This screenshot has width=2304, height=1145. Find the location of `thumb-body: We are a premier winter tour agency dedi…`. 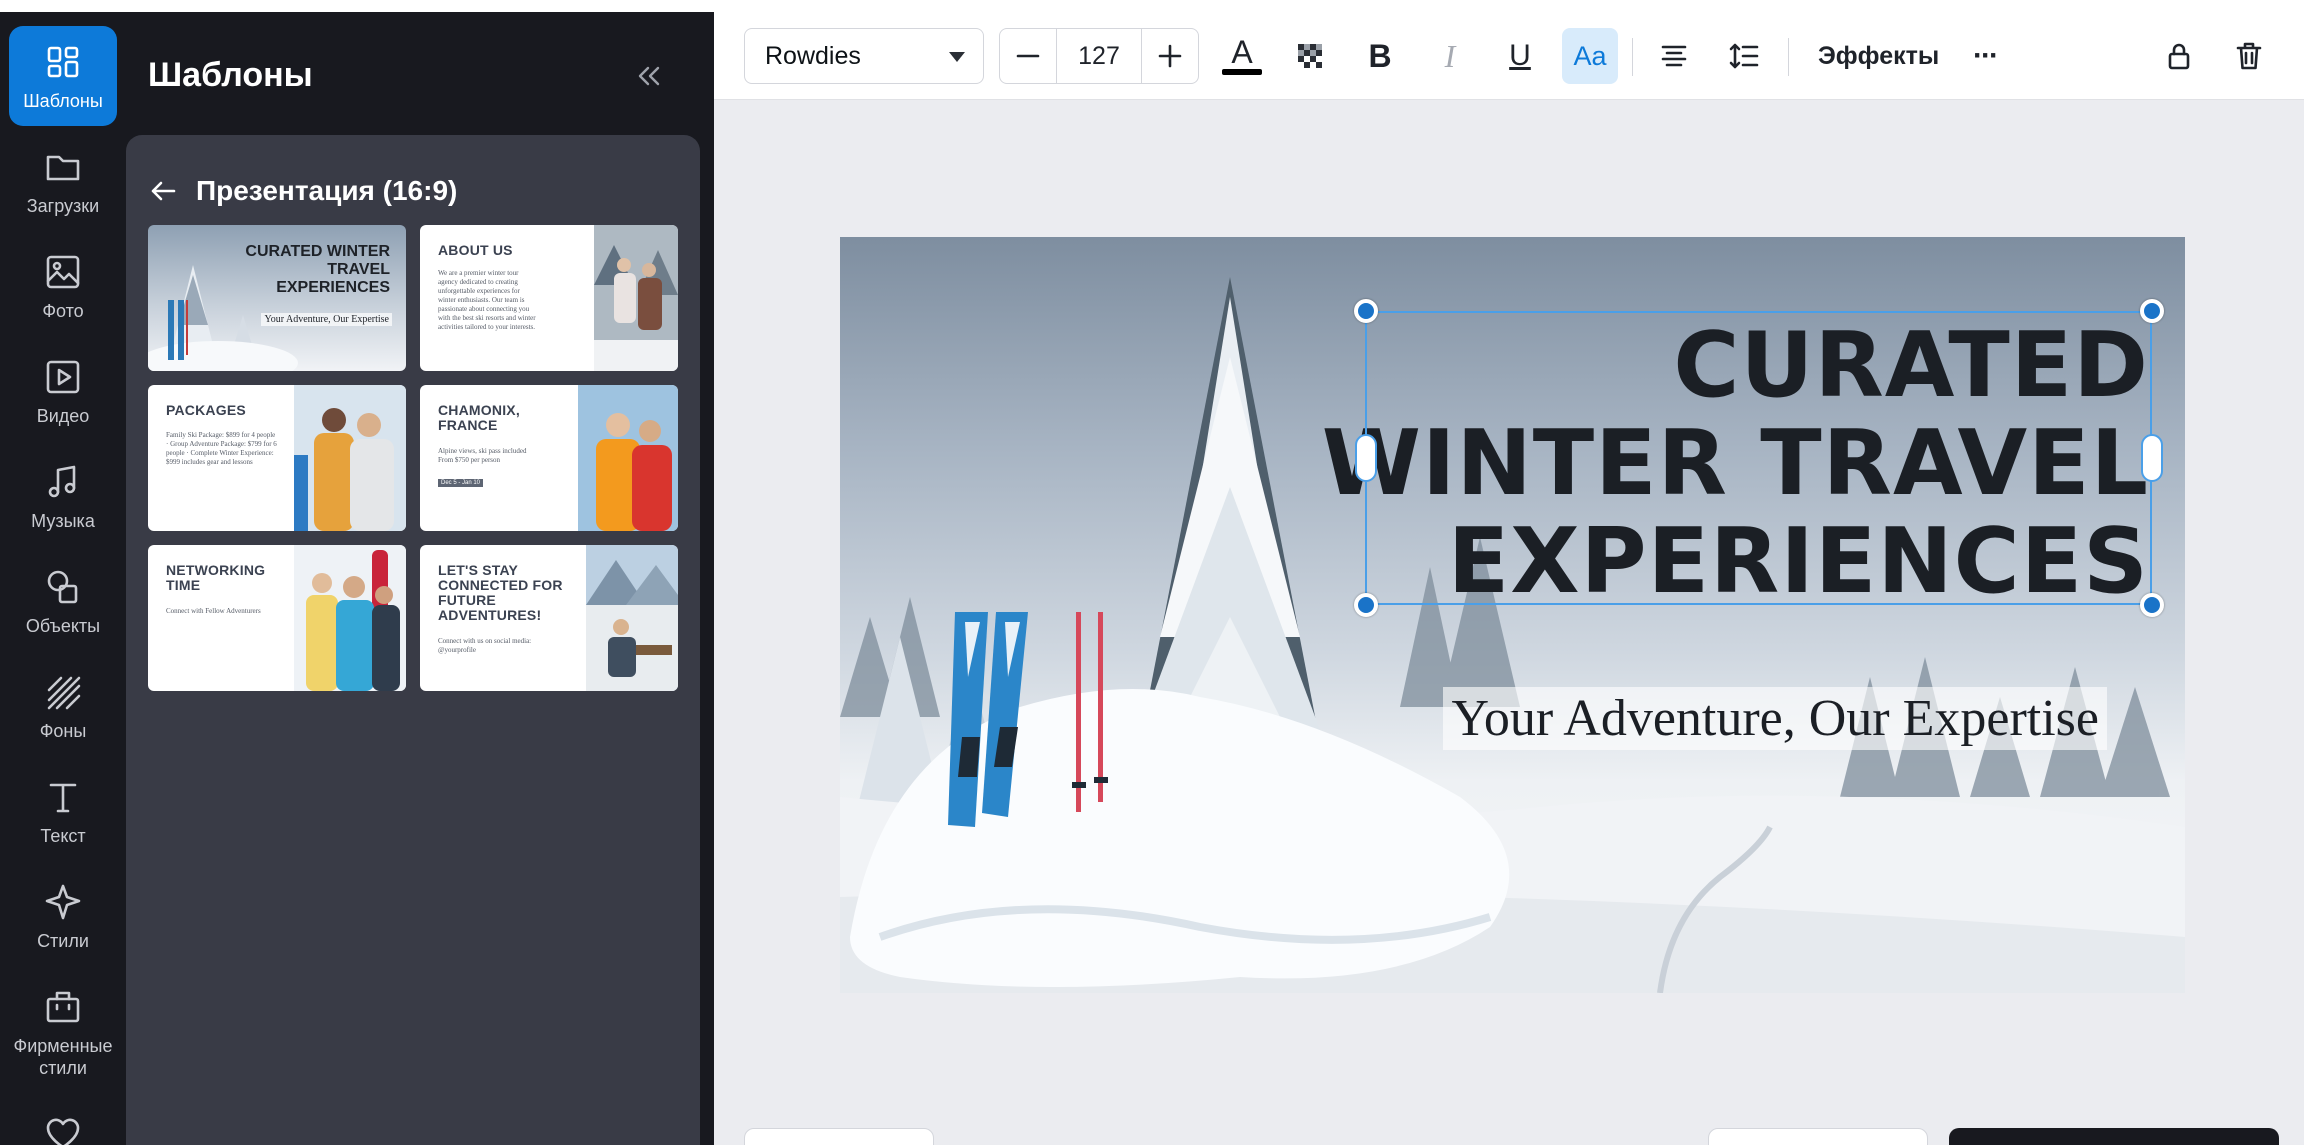

thumb-body: We are a premier winter tour agency dedi… is located at coordinates (487, 300).